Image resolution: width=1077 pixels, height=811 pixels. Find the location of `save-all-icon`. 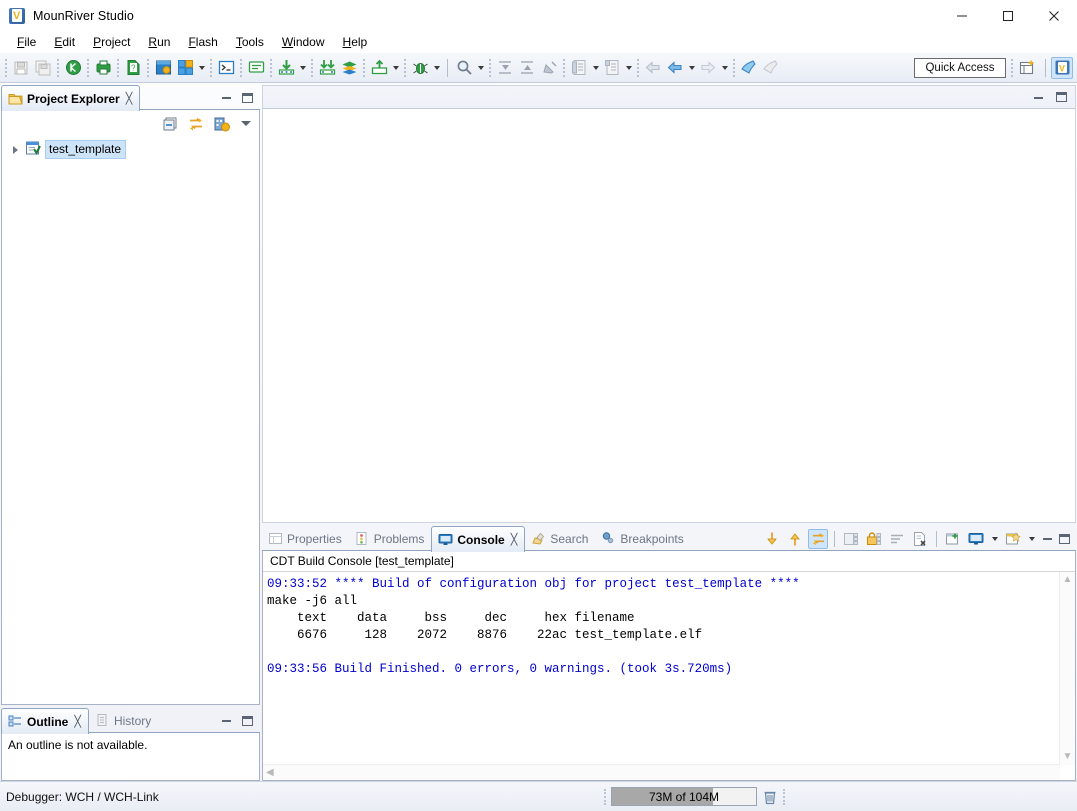

save-all-icon is located at coordinates (43, 68).